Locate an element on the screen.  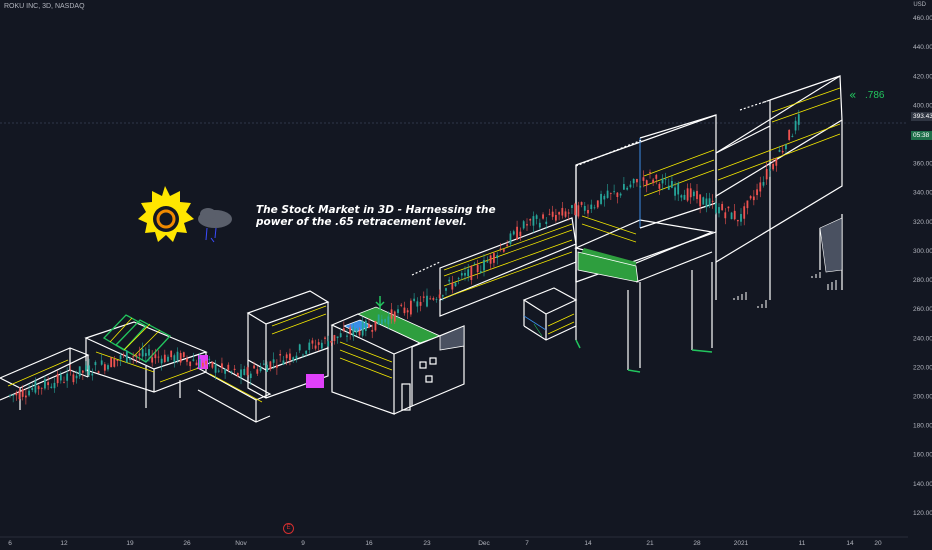
earnings-event-marker: E is located at coordinates (288, 528).